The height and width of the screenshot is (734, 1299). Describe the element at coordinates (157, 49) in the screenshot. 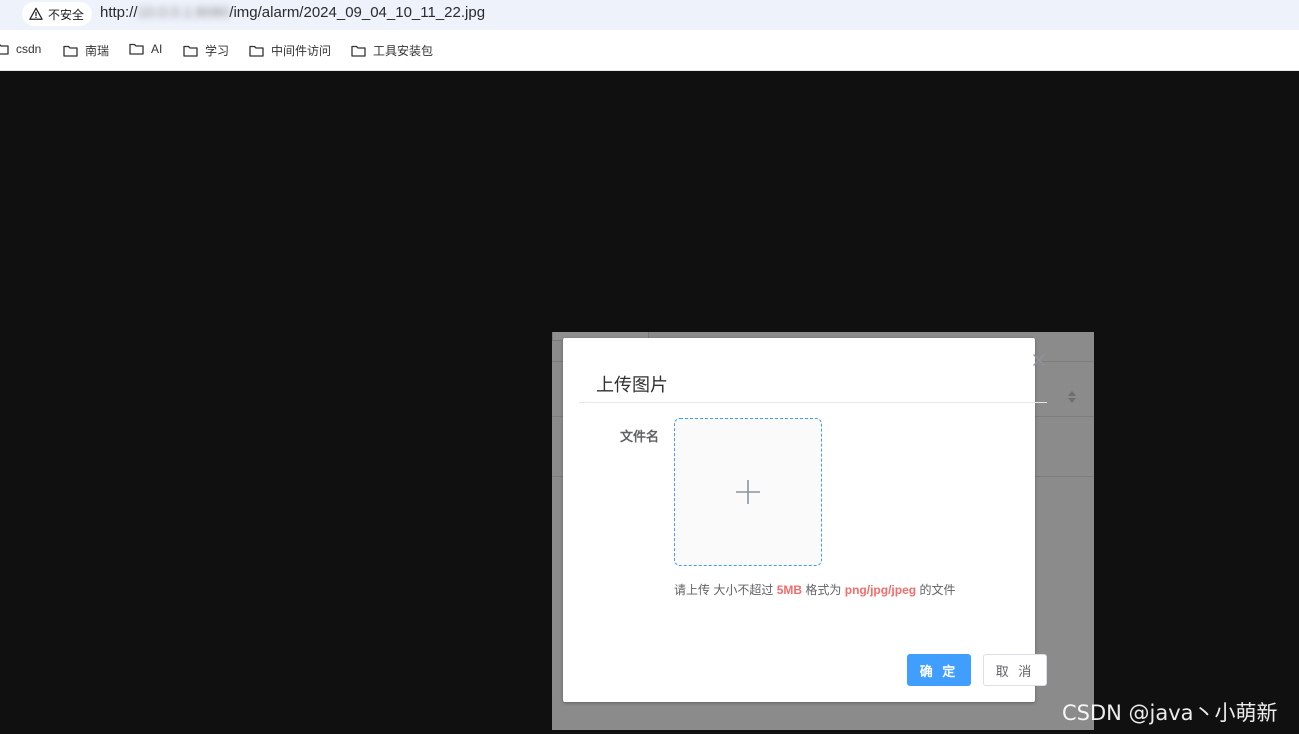

I see `bookmark-label: AI` at that location.